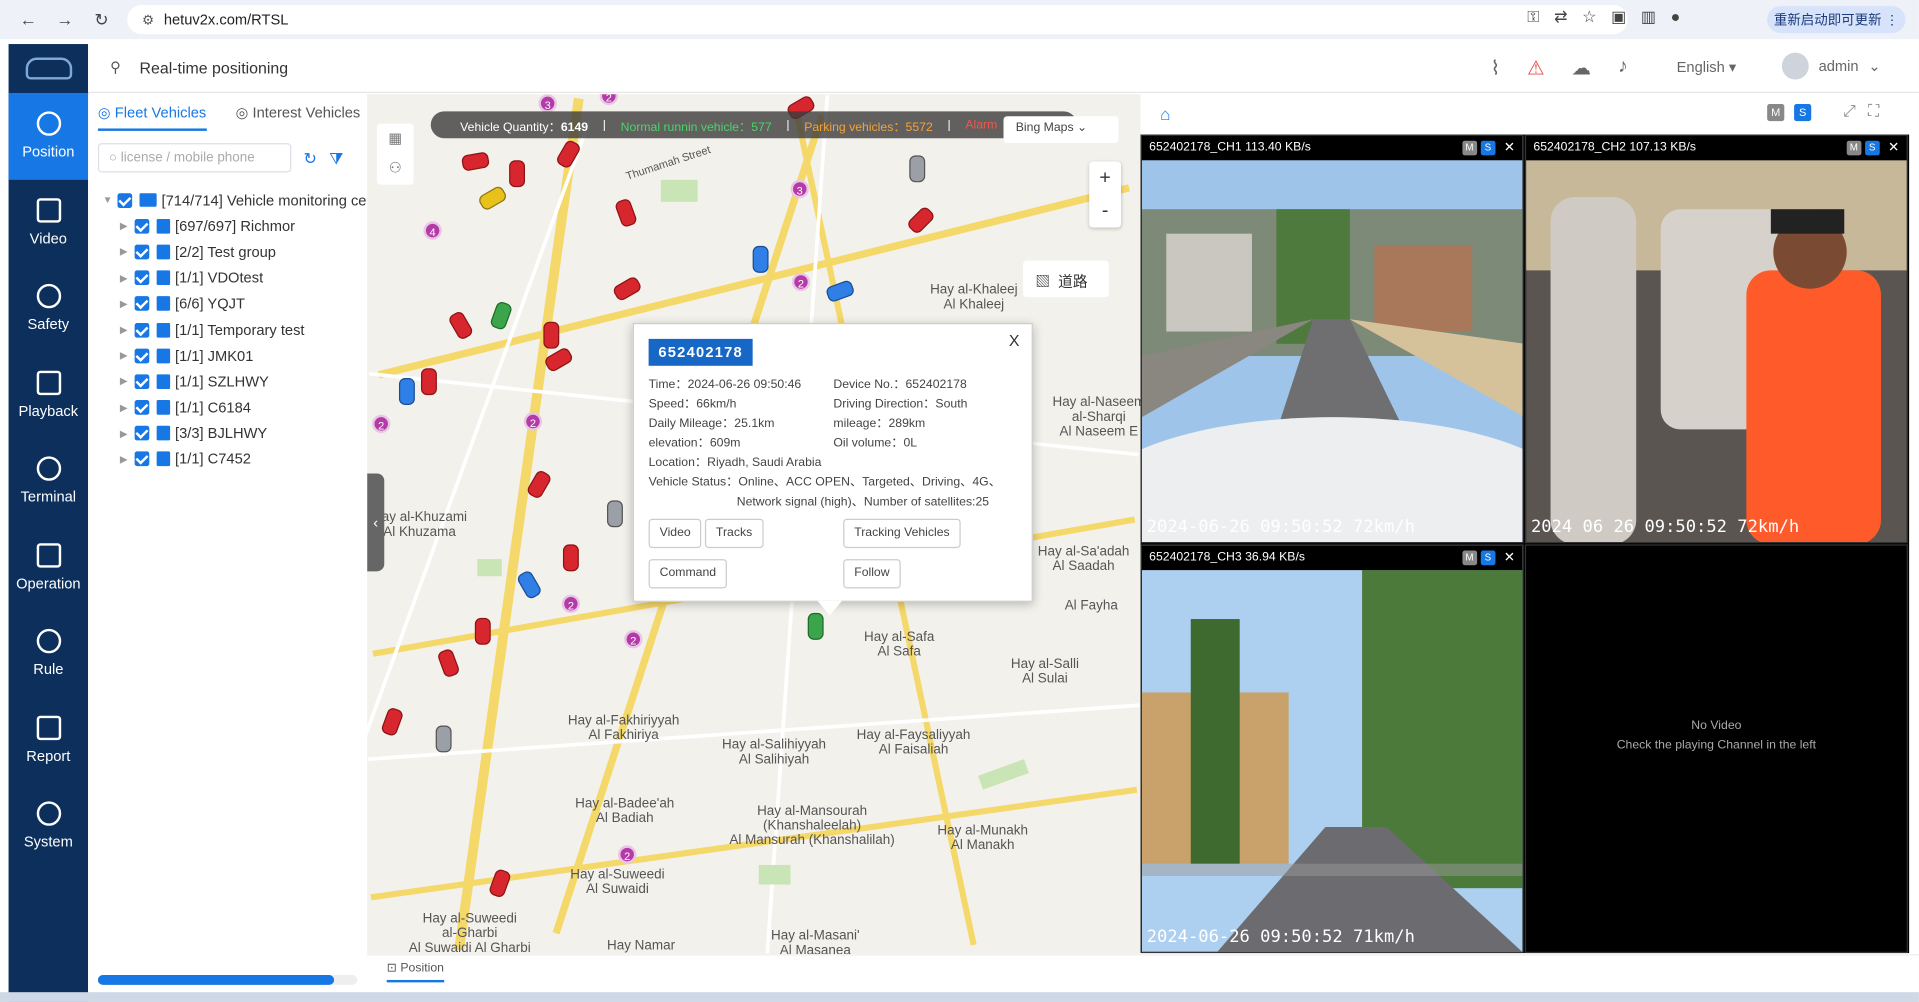 The width and height of the screenshot is (1919, 1002). What do you see at coordinates (1469, 557) in the screenshot?
I see `main-stream-button: M` at bounding box center [1469, 557].